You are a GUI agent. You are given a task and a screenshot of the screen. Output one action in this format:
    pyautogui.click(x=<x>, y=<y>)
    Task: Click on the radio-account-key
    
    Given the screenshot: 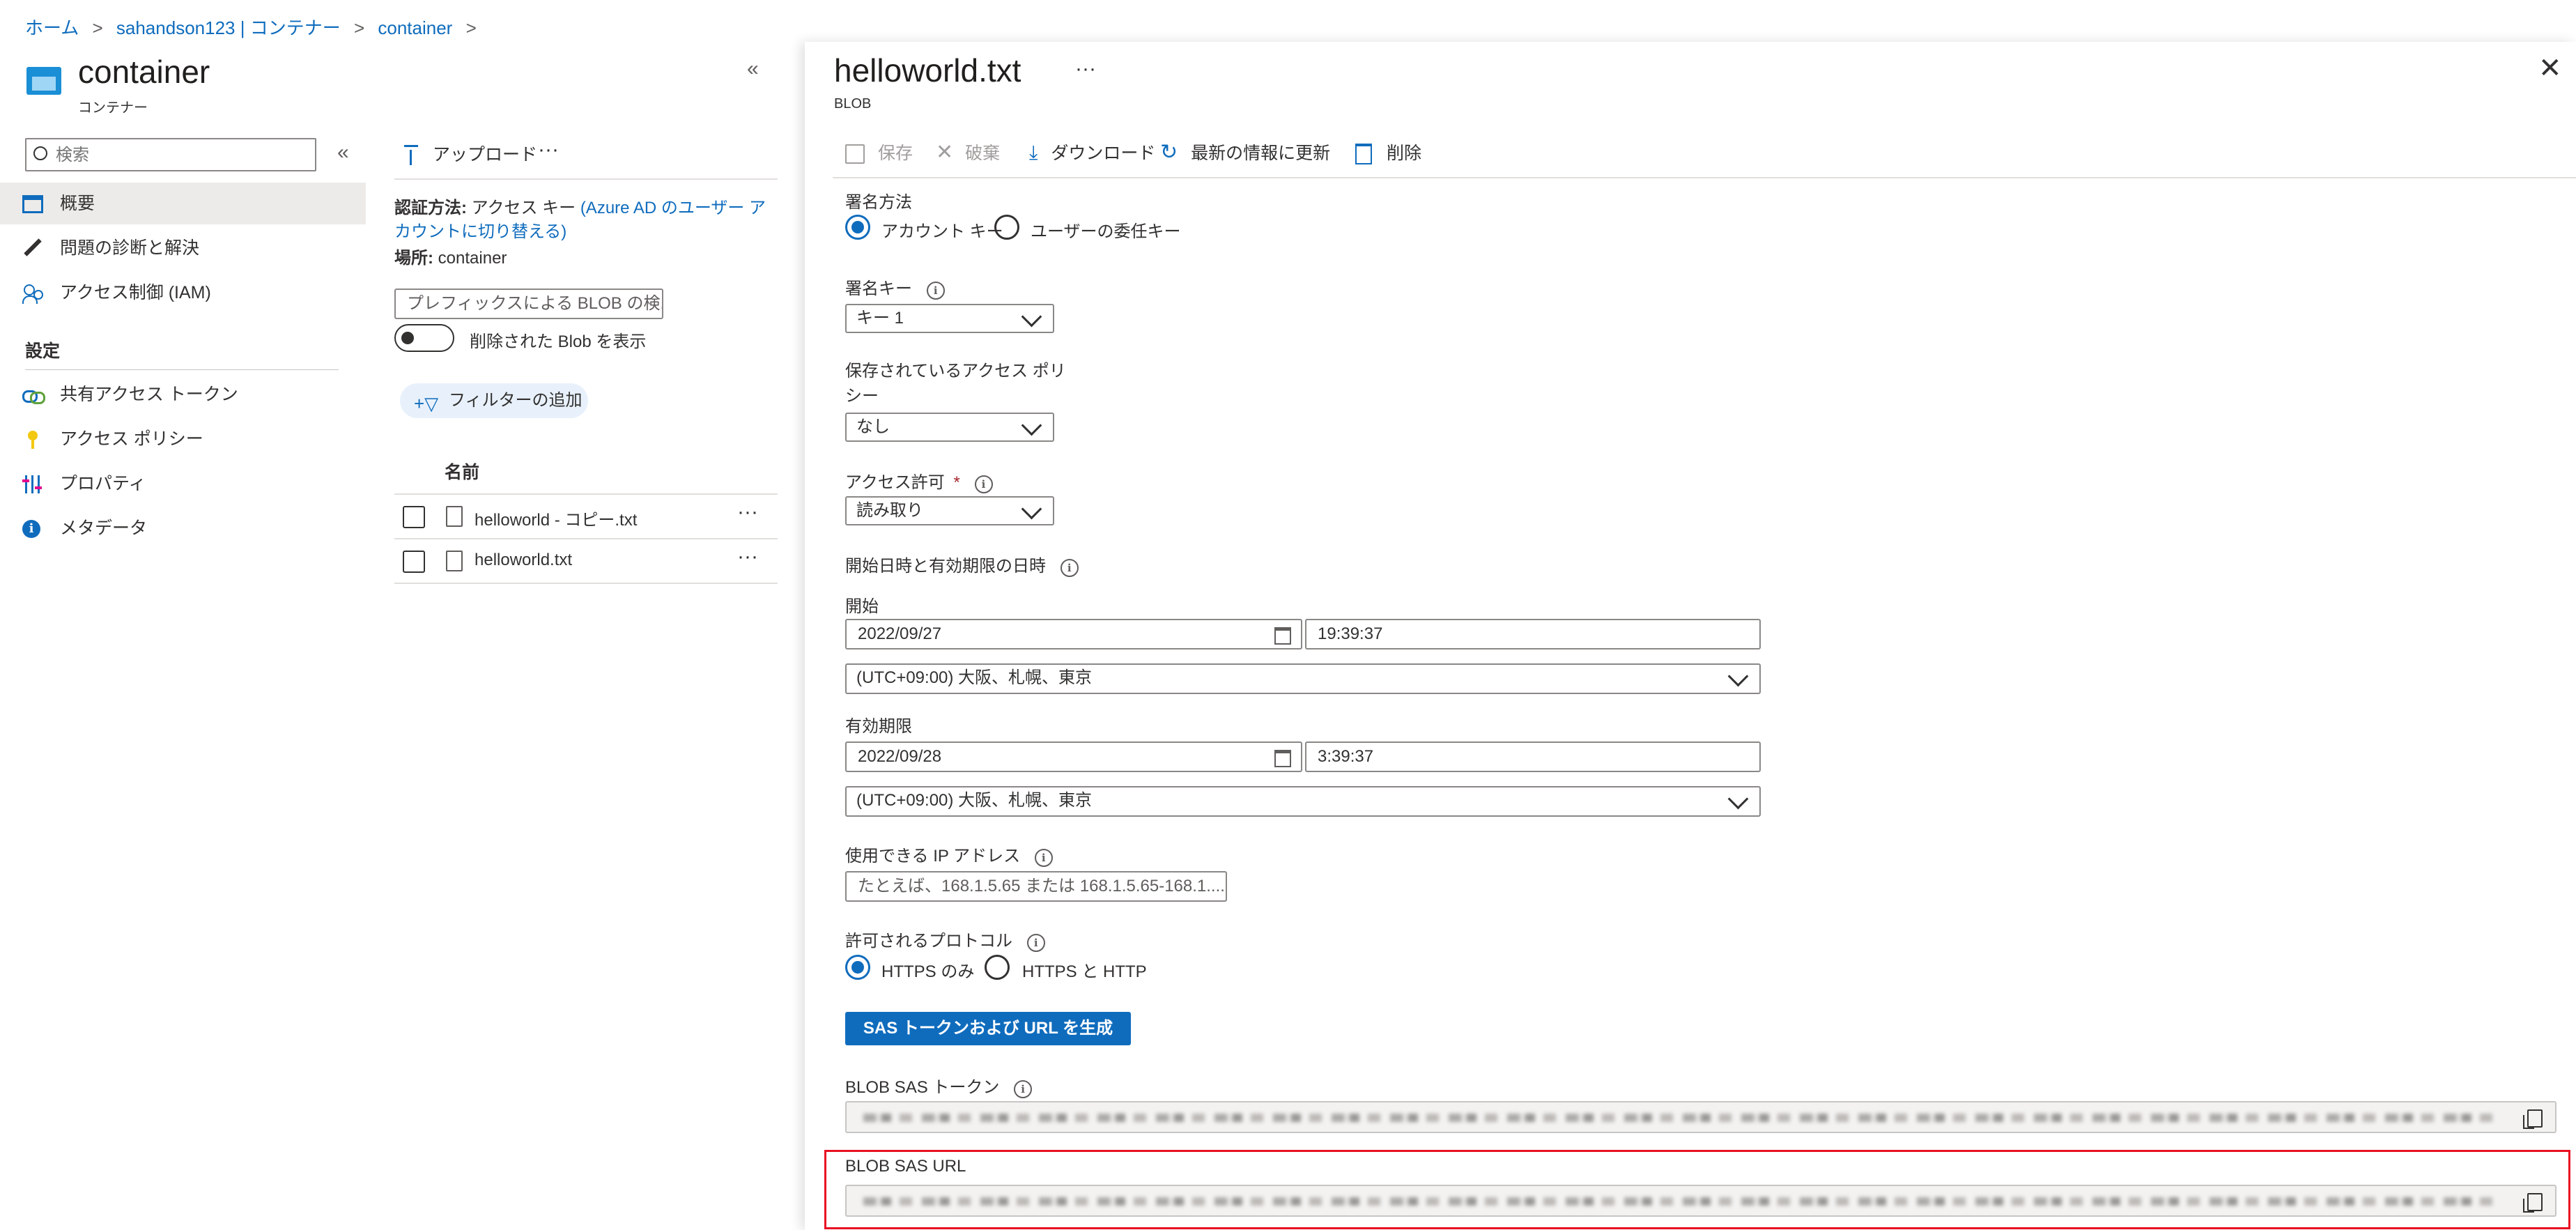 What is the action you would take?
    pyautogui.click(x=858, y=228)
    